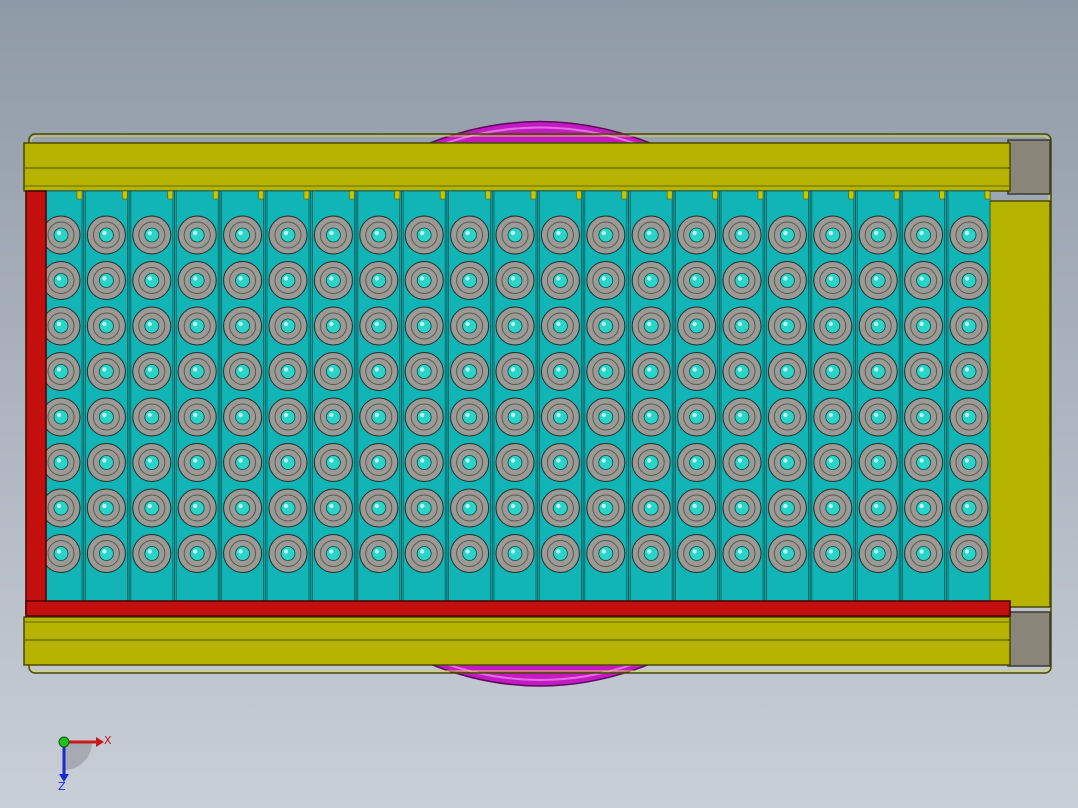 Image resolution: width=1078 pixels, height=808 pixels. What do you see at coordinates (540, 675) in the screenshot?
I see `magenta-arc-bottom` at bounding box center [540, 675].